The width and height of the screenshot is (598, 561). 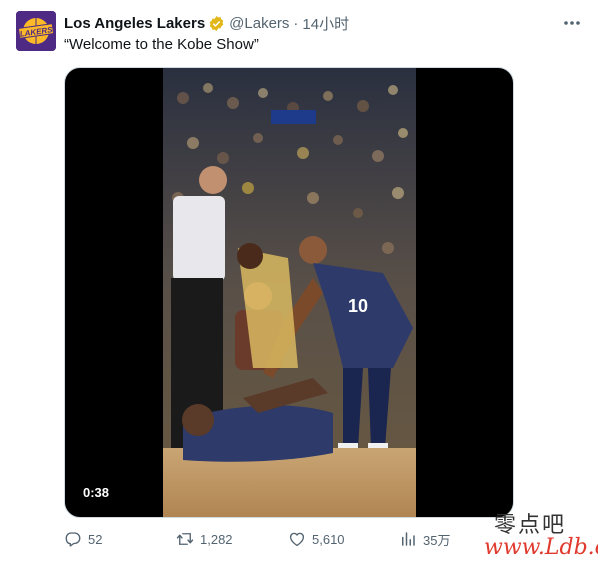 What do you see at coordinates (73, 539) in the screenshot?
I see `reply-icon` at bounding box center [73, 539].